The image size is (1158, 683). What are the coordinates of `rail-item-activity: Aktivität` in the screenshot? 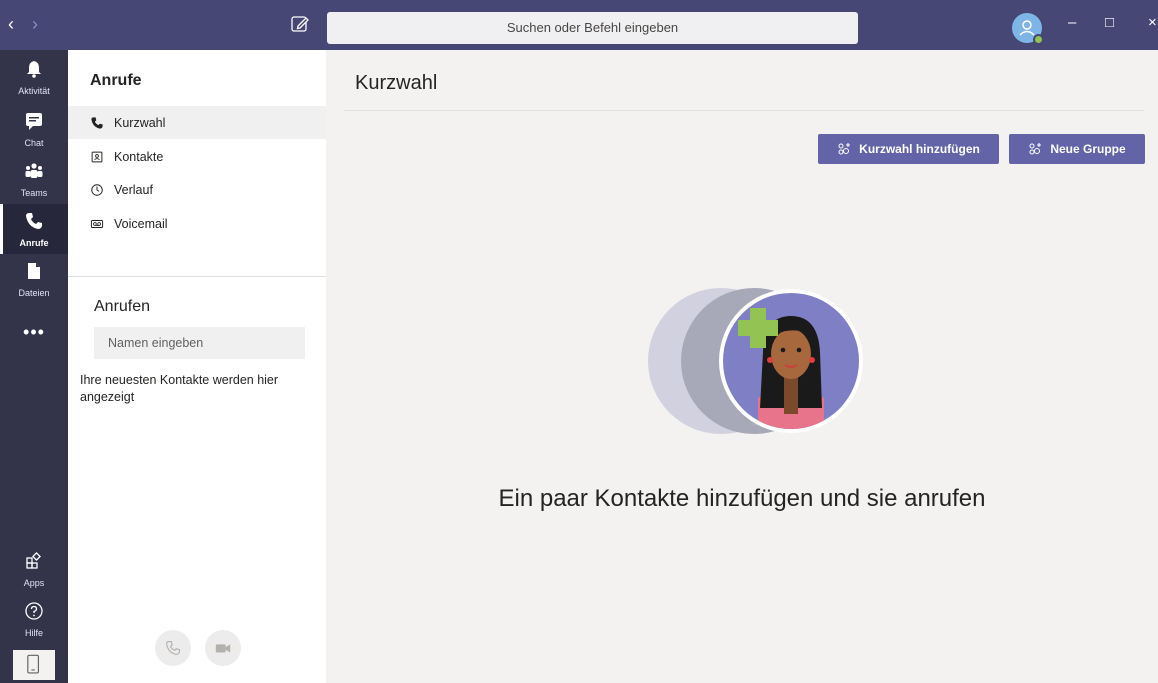 It's located at (34, 77).